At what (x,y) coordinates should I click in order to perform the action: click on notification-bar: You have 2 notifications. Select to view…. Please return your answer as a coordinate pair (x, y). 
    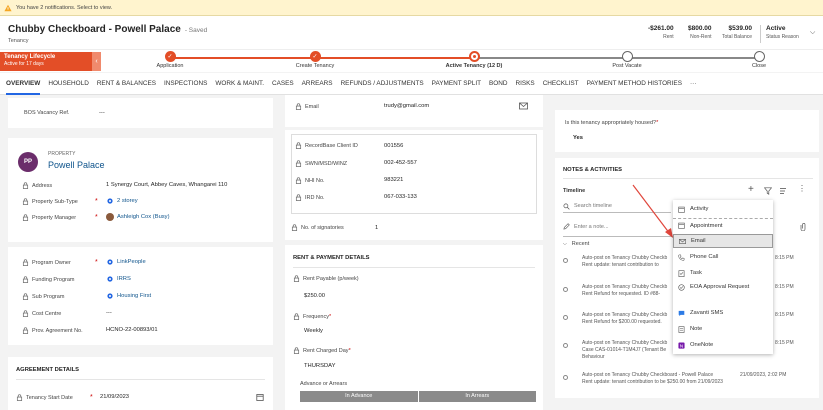
    Looking at the image, I should click on (411, 8).